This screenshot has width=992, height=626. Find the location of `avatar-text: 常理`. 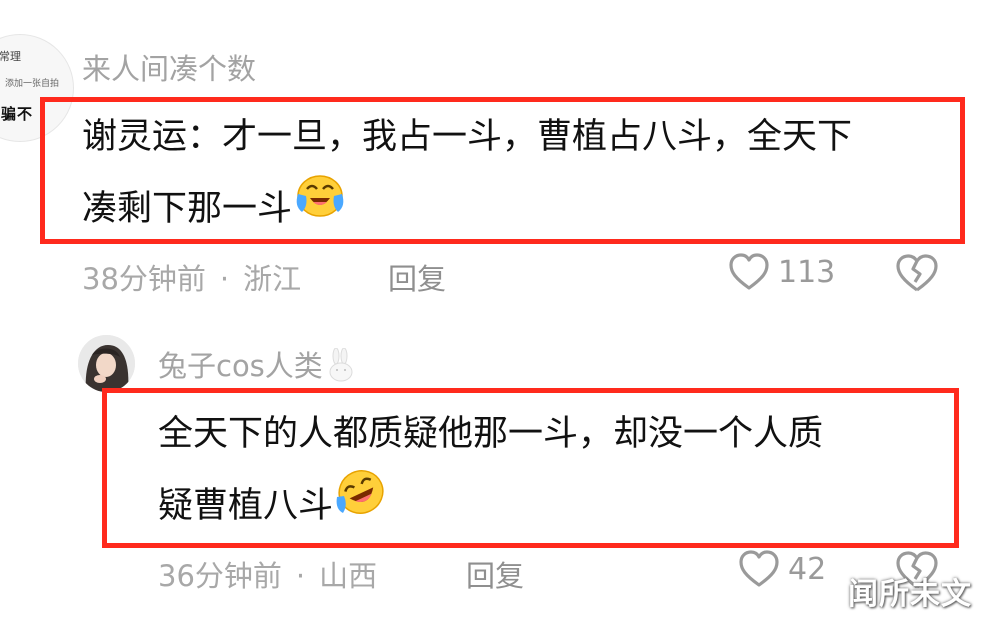

avatar-text: 常理 is located at coordinates (10, 56).